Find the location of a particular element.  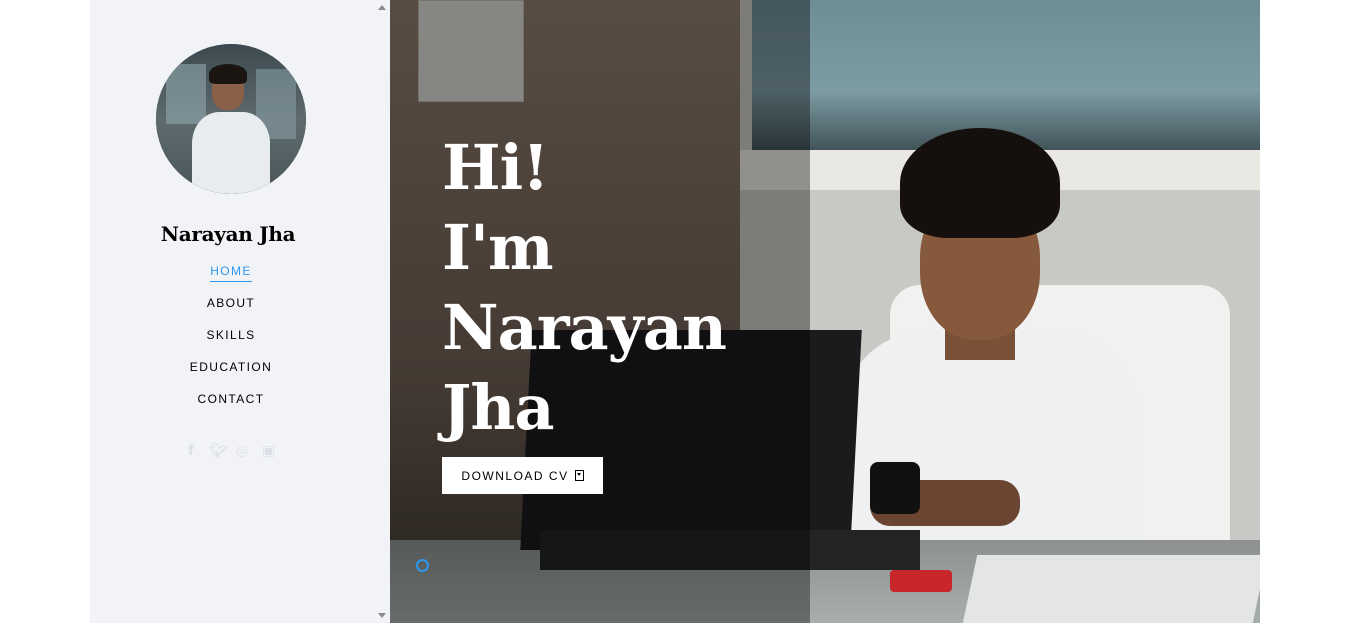

social-links: f 🐦︎ ◎ ▣ is located at coordinates (232, 451).